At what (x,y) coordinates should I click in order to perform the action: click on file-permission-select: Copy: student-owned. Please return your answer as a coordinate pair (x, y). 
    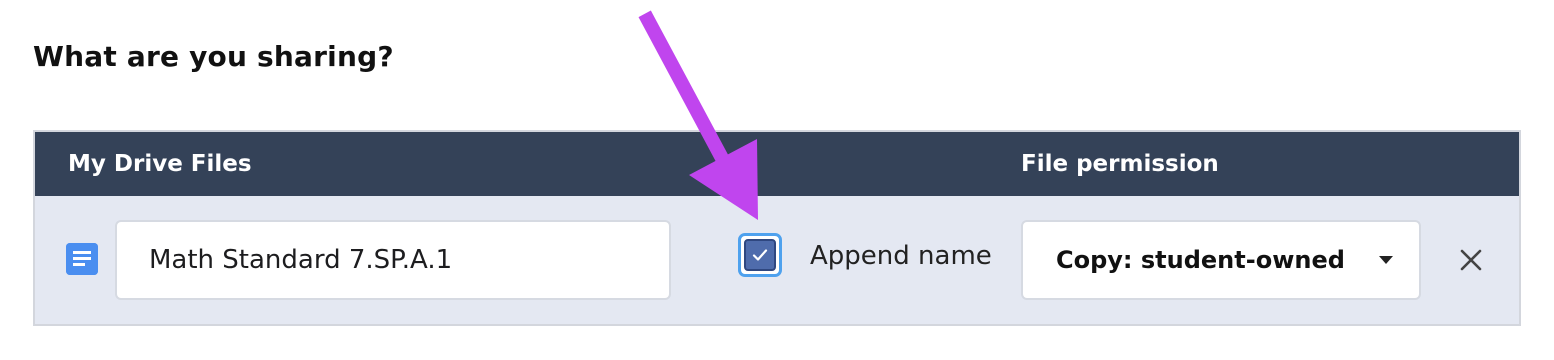
    Looking at the image, I should click on (1221, 260).